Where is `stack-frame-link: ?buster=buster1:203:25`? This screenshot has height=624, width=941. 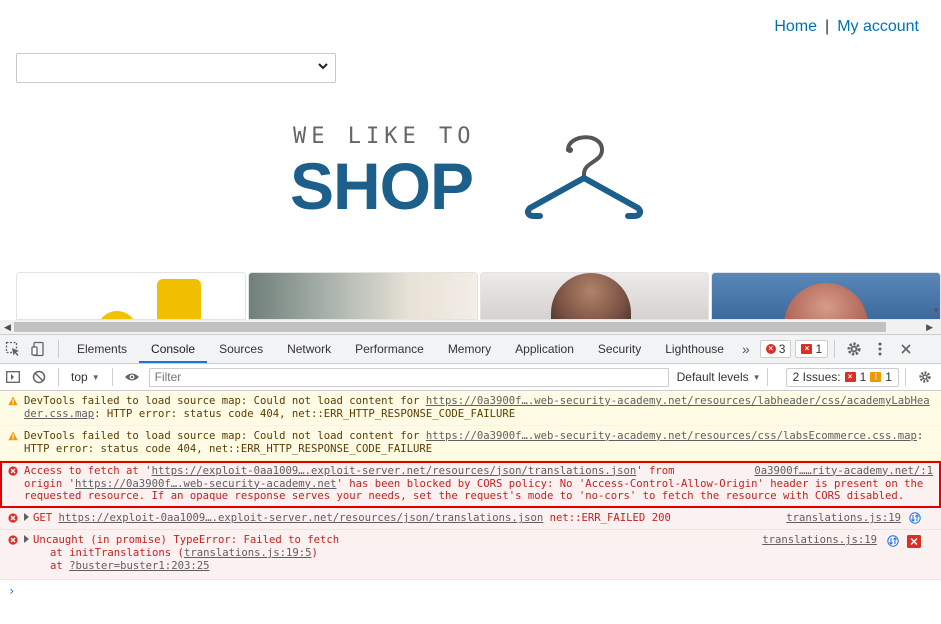 stack-frame-link: ?buster=buster1:203:25 is located at coordinates (139, 566).